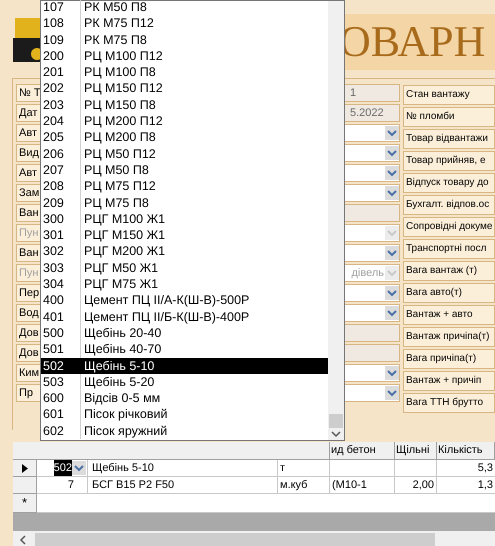  What do you see at coordinates (184, 414) in the screenshot?
I see `dropdown-item: 601 Пісок річковий` at bounding box center [184, 414].